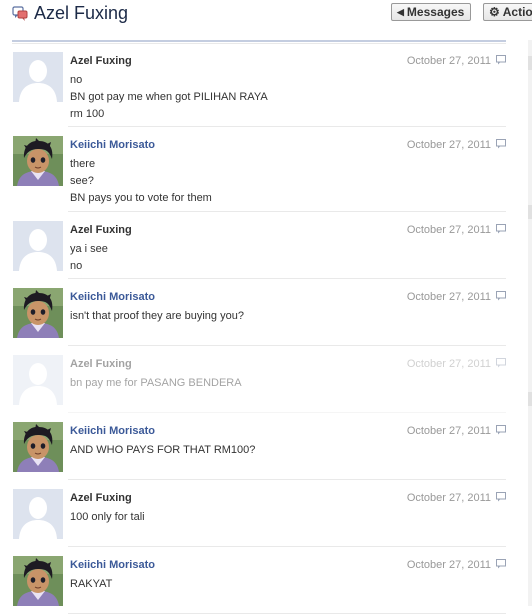  I want to click on message-body: ya i see no, so click(89, 258).